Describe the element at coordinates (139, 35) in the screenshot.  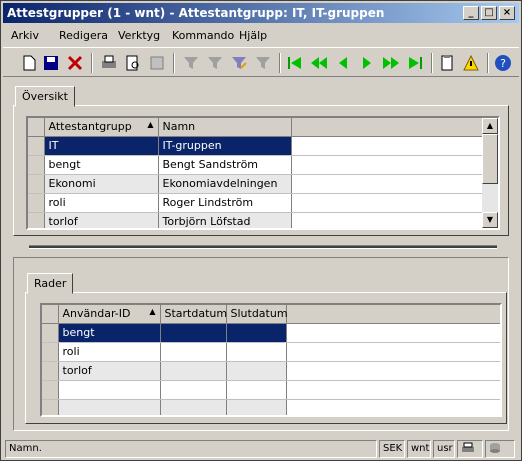
I see `menu-verktyg: Verktyg` at that location.